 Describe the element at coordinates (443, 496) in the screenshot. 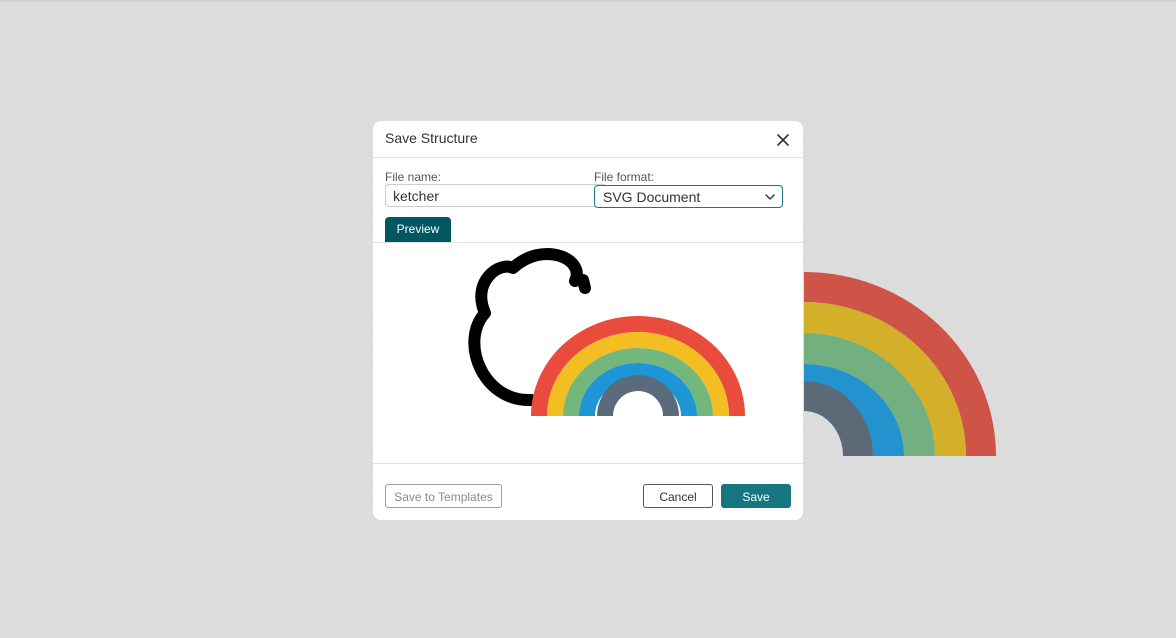

I see `save-to-templates-button: Save to Templates` at that location.